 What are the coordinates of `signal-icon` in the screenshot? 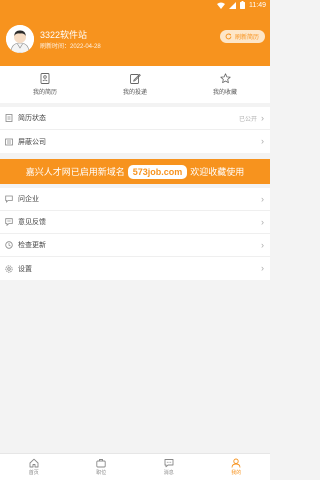 It's located at (232, 5).